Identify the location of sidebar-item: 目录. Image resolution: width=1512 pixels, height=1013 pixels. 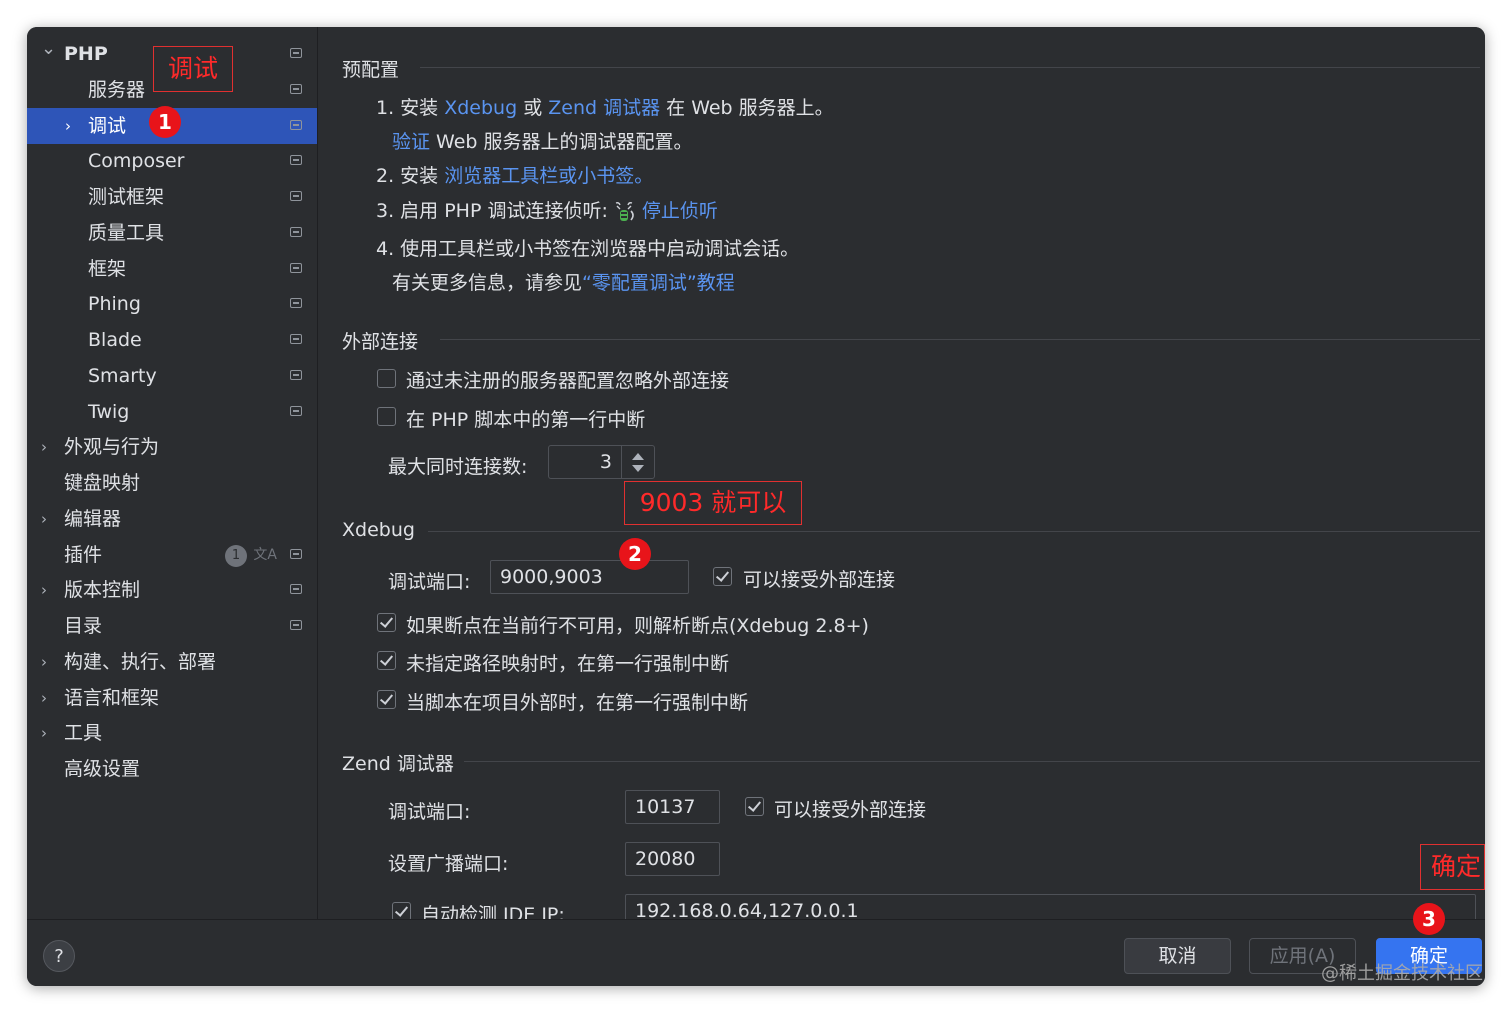
(172, 626).